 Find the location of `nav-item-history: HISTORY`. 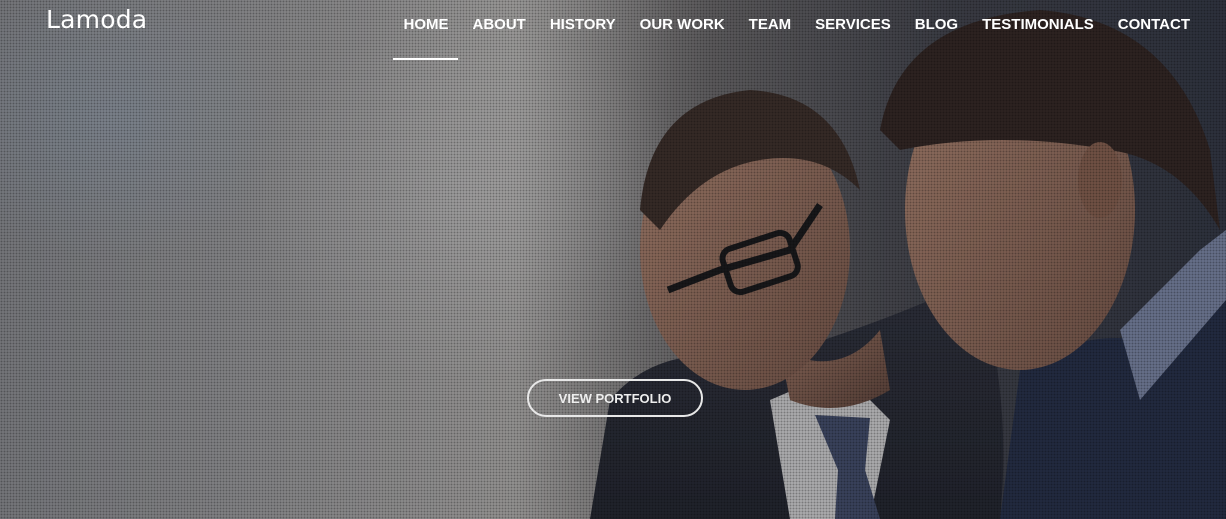

nav-item-history: HISTORY is located at coordinates (583, 30).